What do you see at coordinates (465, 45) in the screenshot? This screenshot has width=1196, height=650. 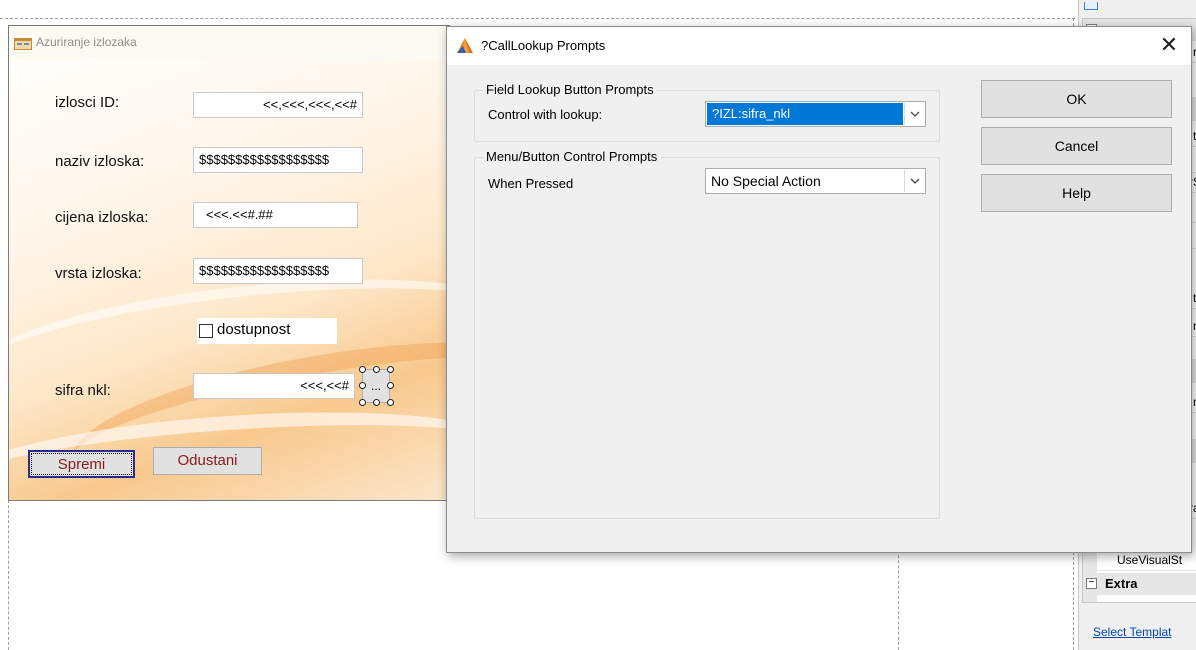 I see `clarion-triangle-icon` at bounding box center [465, 45].